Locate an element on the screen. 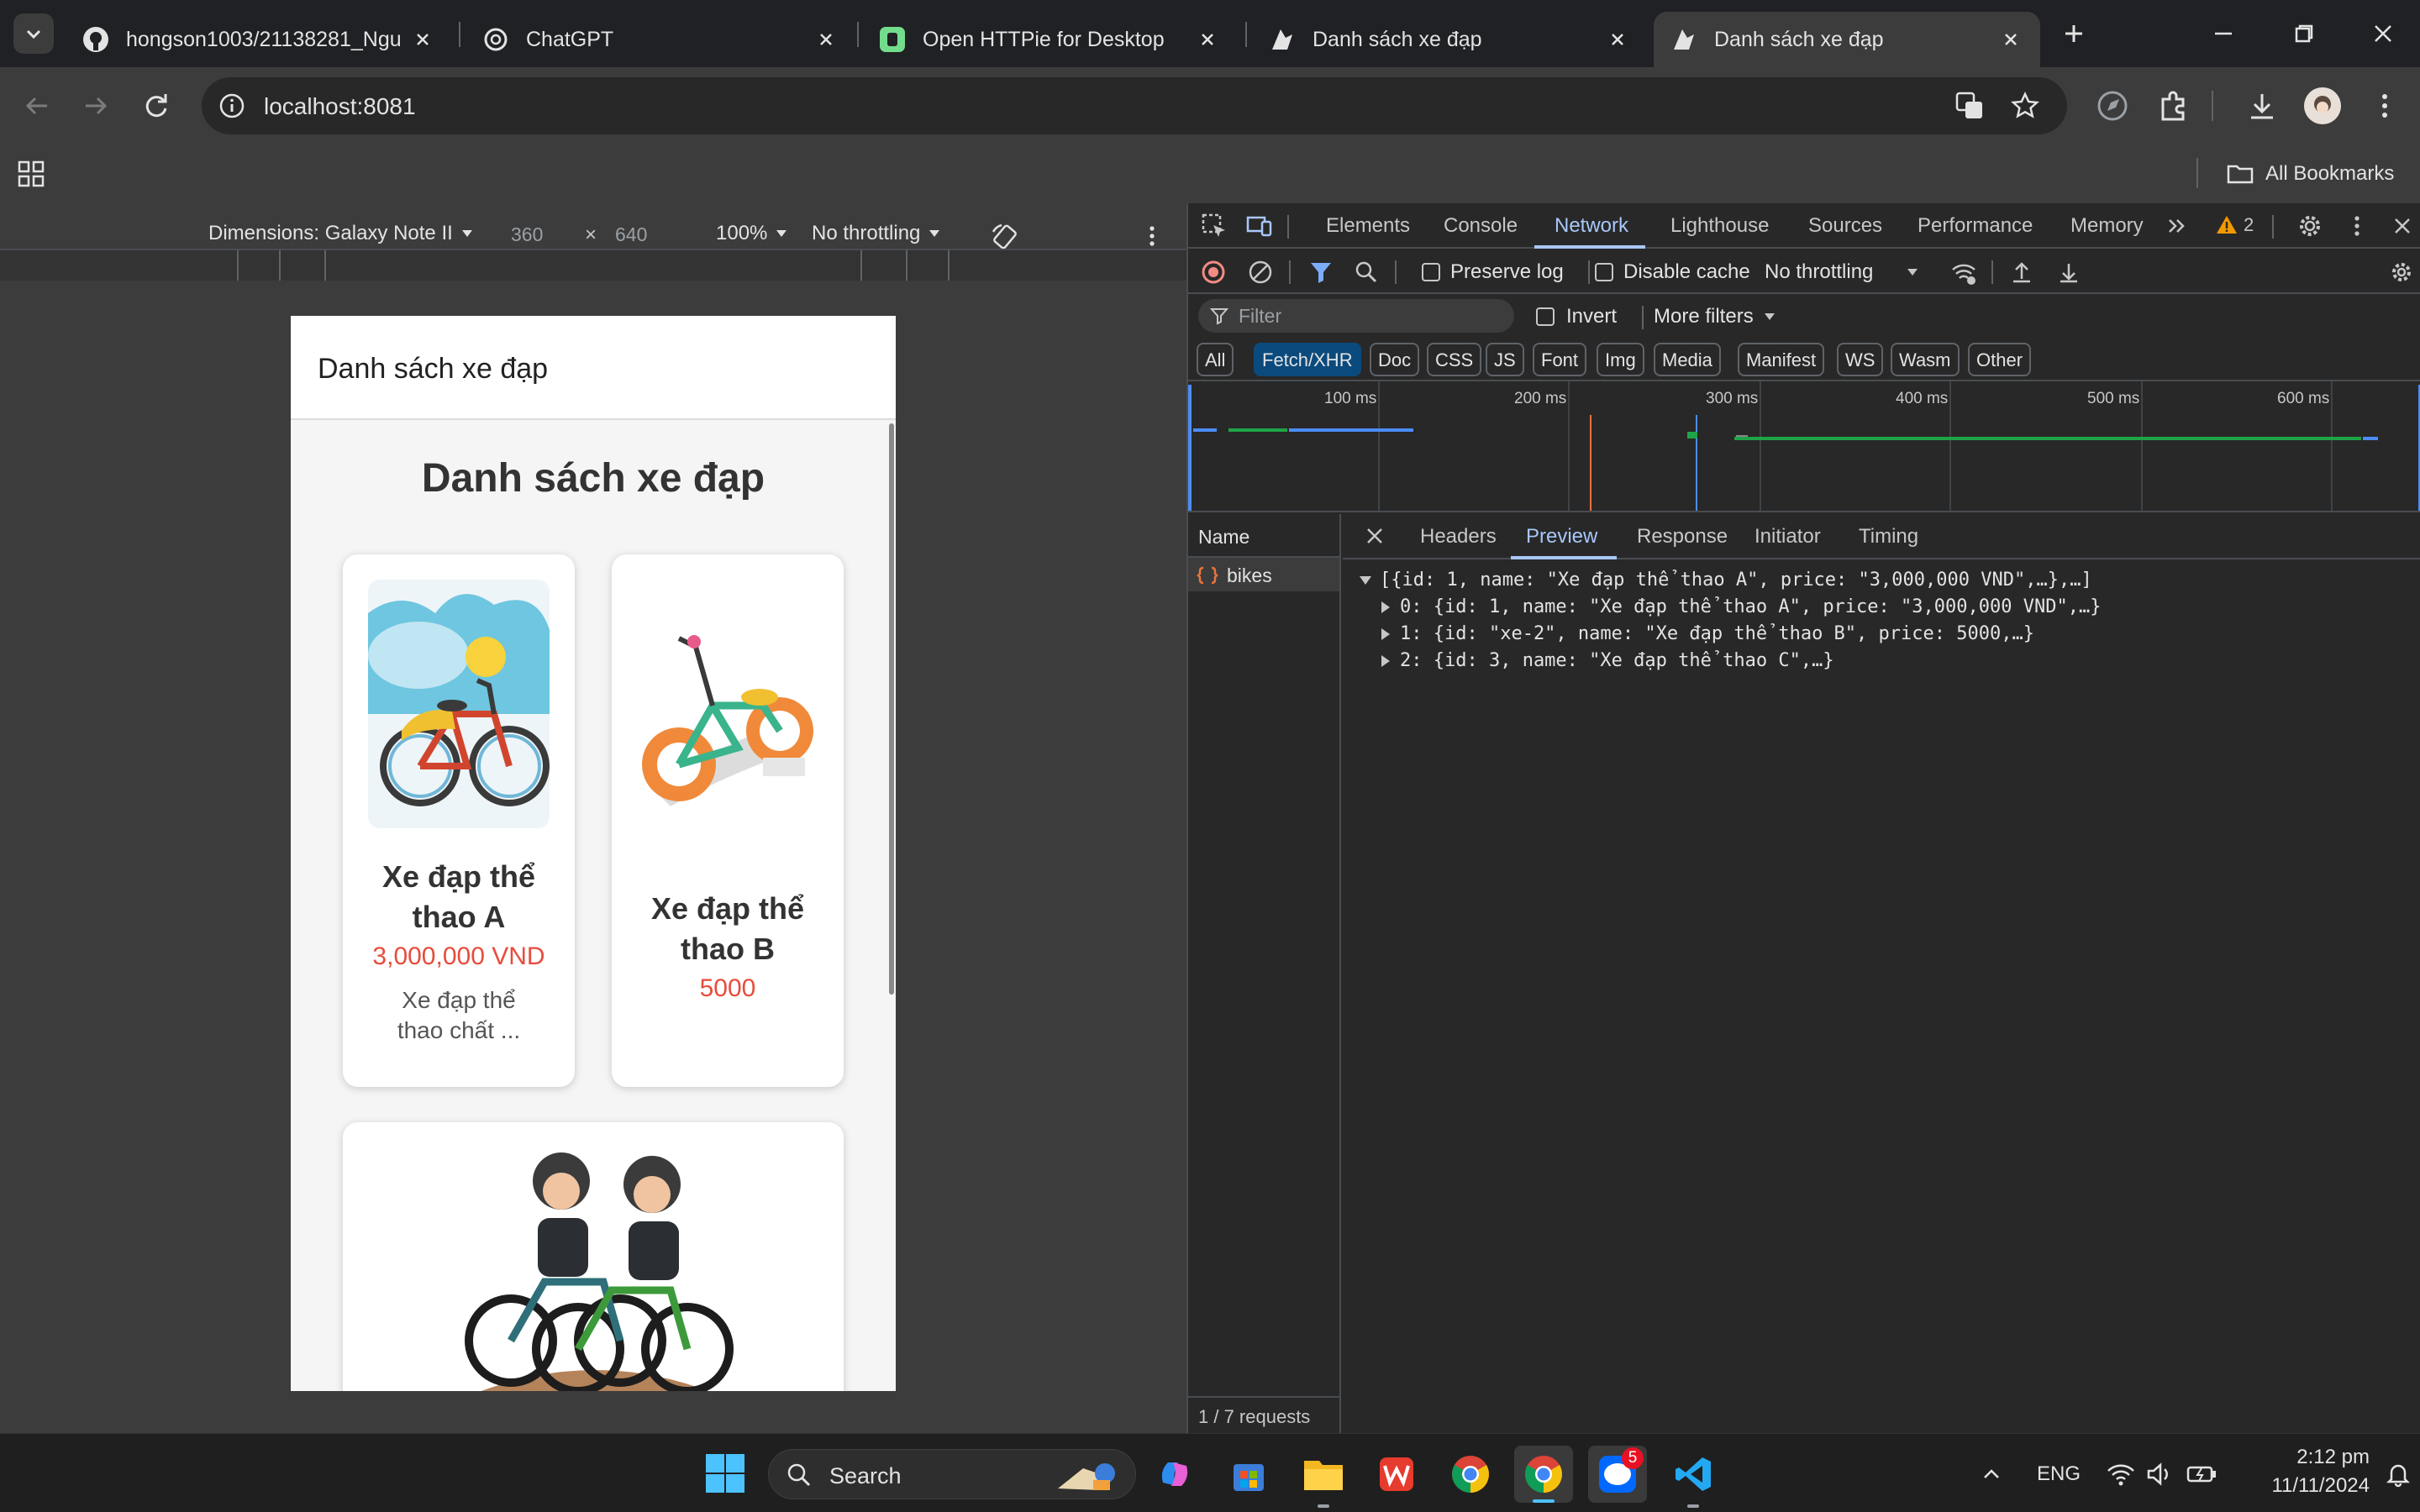 The width and height of the screenshot is (2420, 1512). wps-office-icon is located at coordinates (1396, 1474).